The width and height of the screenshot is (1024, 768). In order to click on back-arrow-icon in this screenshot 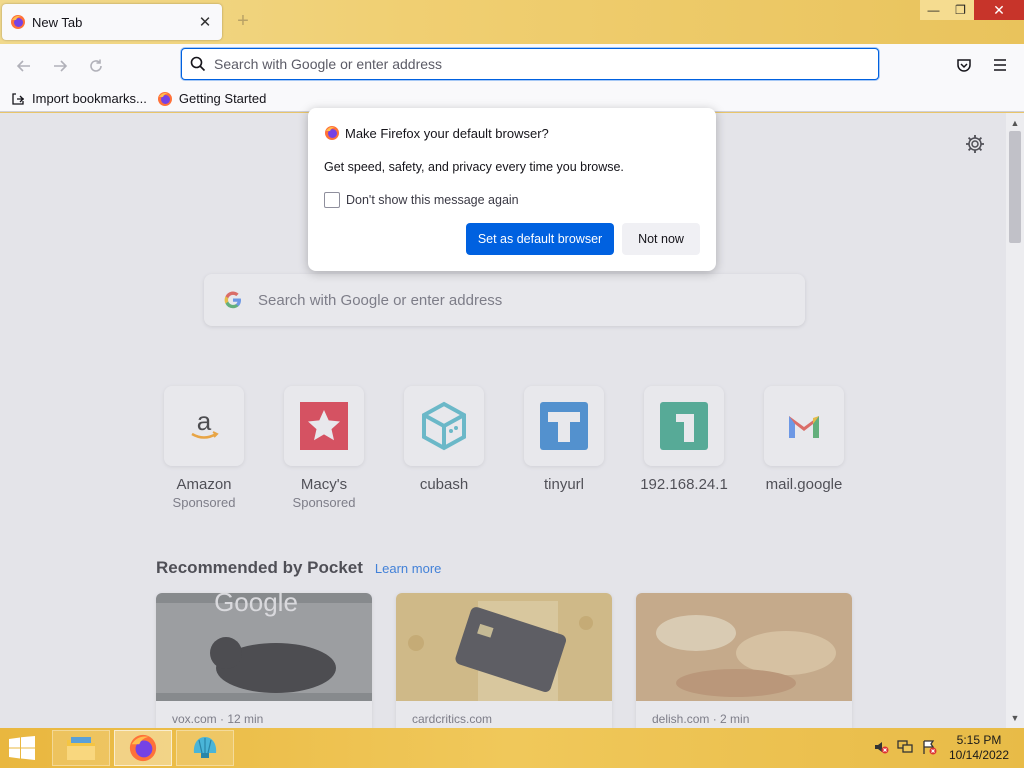, I will do `click(23, 66)`.